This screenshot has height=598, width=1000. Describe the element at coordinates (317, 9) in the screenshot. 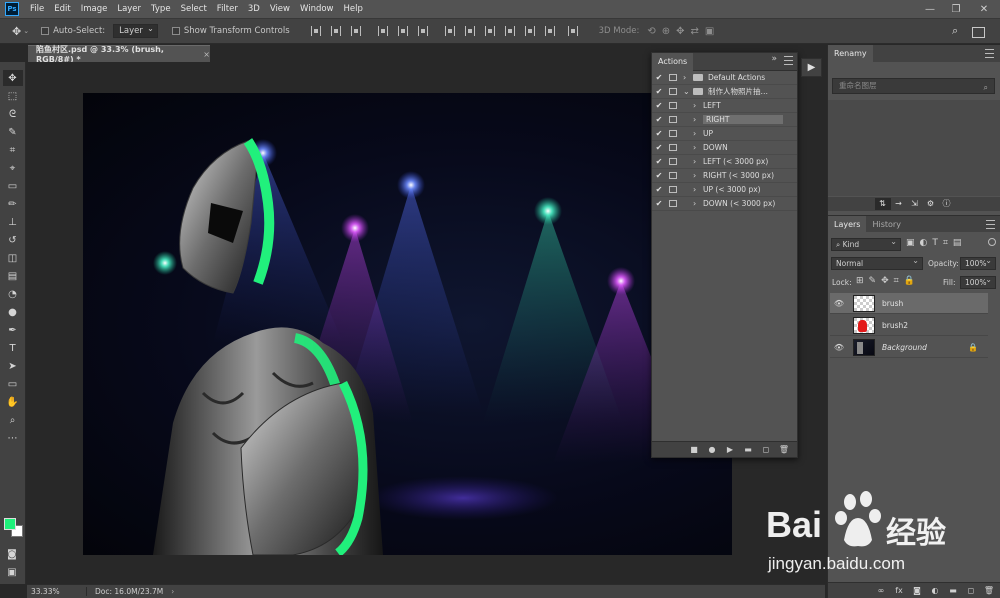

I see `menu-window: Window` at that location.